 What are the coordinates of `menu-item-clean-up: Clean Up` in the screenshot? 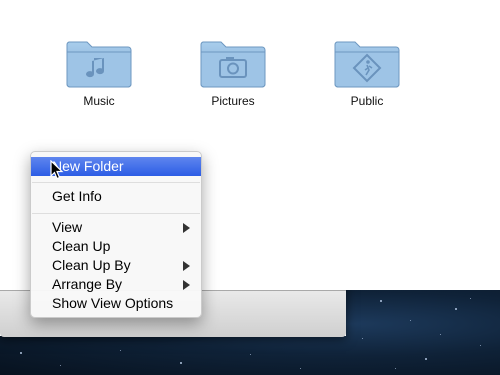 It's located at (116, 246).